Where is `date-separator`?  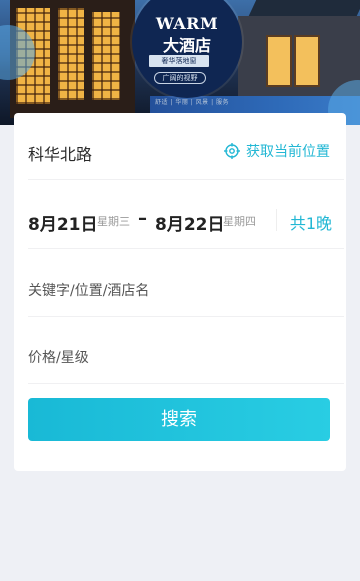 date-separator is located at coordinates (276, 220).